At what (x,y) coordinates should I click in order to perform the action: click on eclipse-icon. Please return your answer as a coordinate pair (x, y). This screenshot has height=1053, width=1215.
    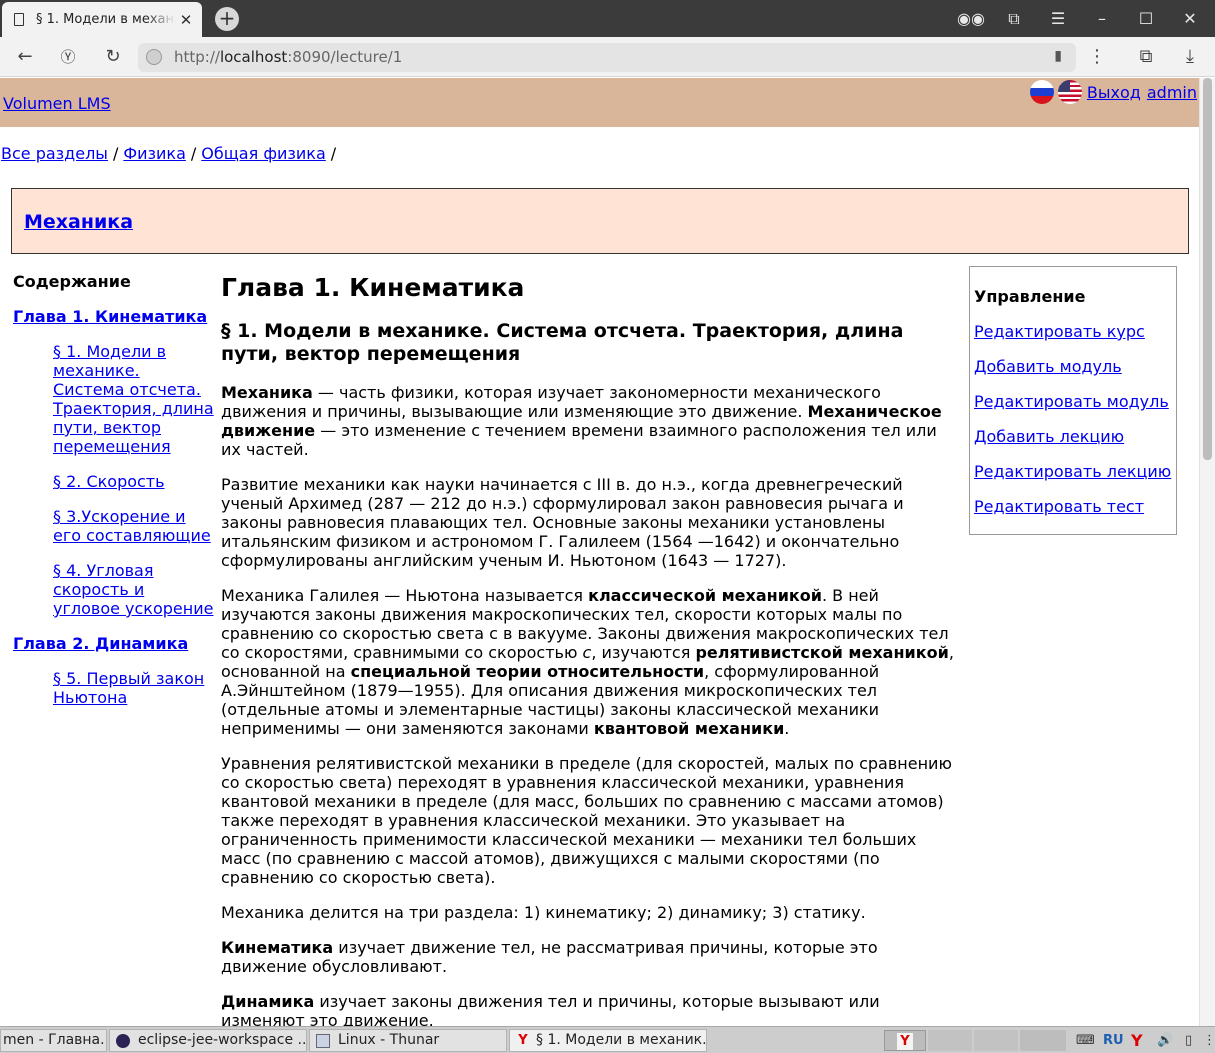
    Looking at the image, I should click on (123, 1040).